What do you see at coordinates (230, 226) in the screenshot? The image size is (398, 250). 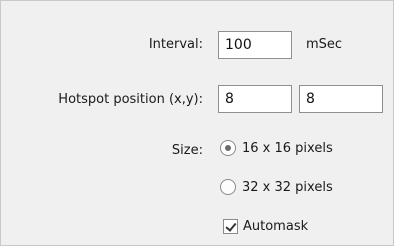 I see `checkbox-checked-icon` at bounding box center [230, 226].